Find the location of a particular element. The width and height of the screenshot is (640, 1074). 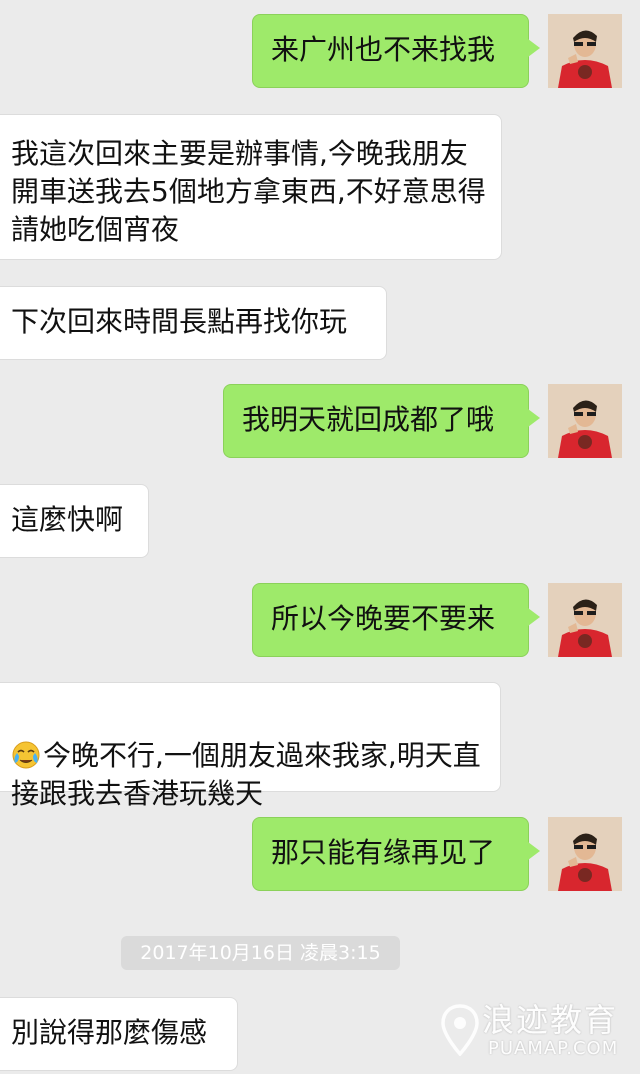

message-bubble-incoming: 下次回來時間長點再找你玩 is located at coordinates (193, 323).